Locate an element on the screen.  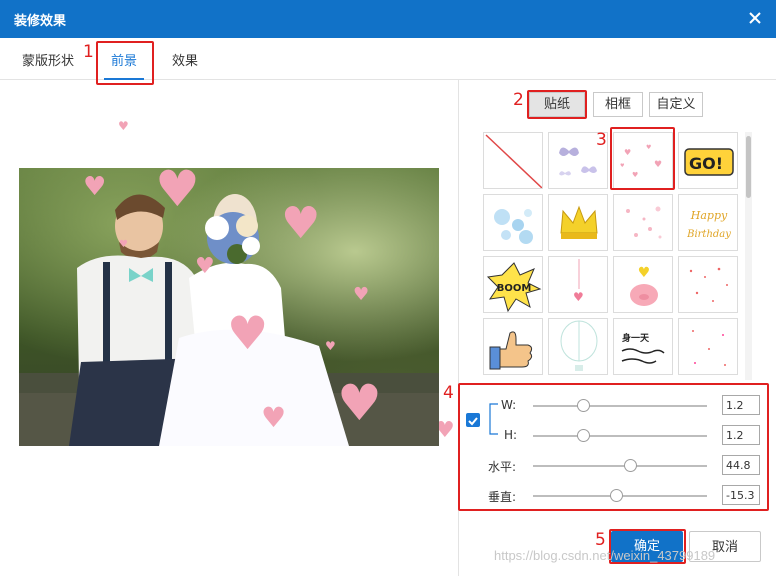
crown-icon is located at coordinates (579, 222).